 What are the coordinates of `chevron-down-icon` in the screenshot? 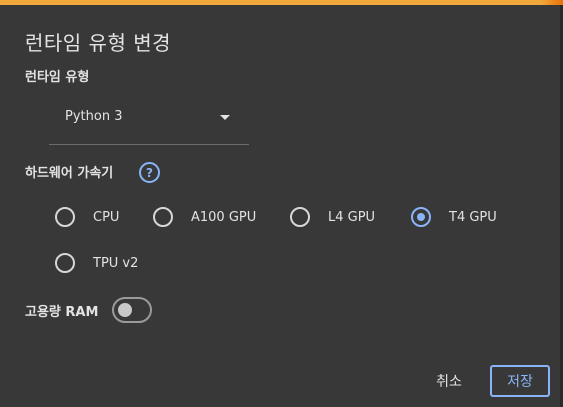 It's located at (225, 117).